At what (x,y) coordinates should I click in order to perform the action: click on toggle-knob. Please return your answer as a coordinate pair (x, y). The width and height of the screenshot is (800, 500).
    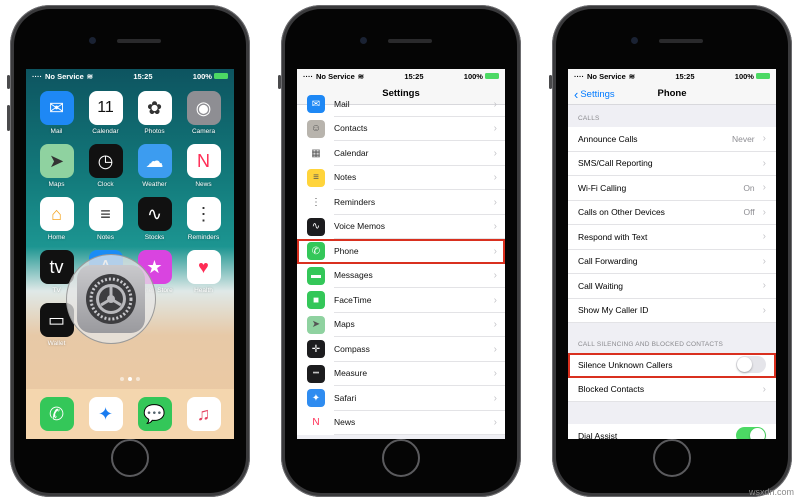
    Looking at the image, I should click on (744, 365).